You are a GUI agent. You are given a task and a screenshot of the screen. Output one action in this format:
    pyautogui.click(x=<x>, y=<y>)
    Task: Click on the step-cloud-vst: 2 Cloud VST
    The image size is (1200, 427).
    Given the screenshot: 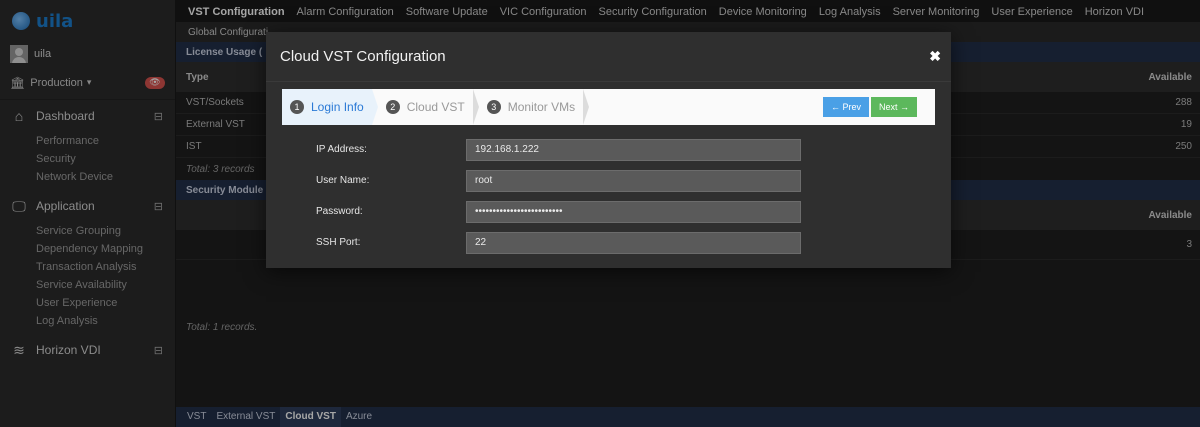 What is the action you would take?
    pyautogui.click(x=425, y=107)
    